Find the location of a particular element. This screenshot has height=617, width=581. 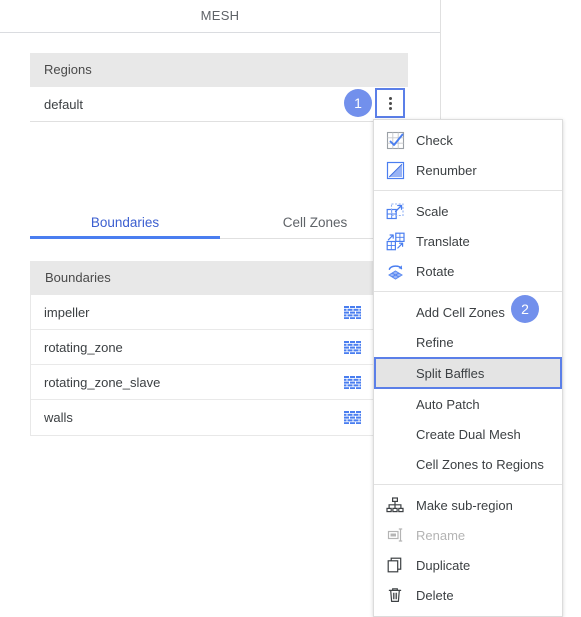

menu-item-delete: Delete is located at coordinates (468, 595).